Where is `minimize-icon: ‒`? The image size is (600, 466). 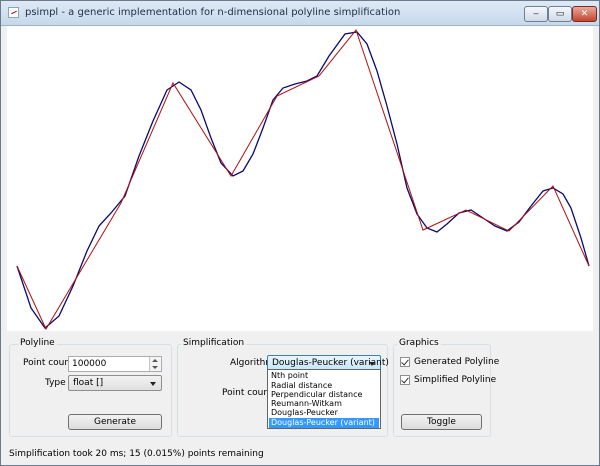
minimize-icon: ‒ is located at coordinates (536, 14).